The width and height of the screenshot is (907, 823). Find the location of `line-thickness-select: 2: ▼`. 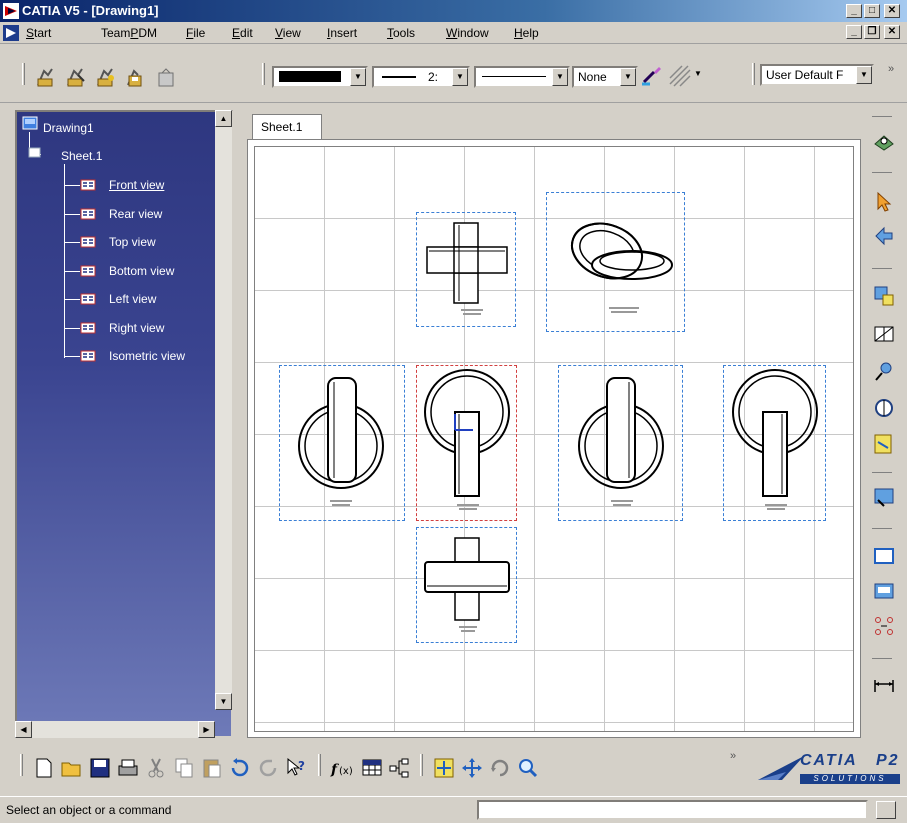

line-thickness-select: 2: ▼ is located at coordinates (421, 77).